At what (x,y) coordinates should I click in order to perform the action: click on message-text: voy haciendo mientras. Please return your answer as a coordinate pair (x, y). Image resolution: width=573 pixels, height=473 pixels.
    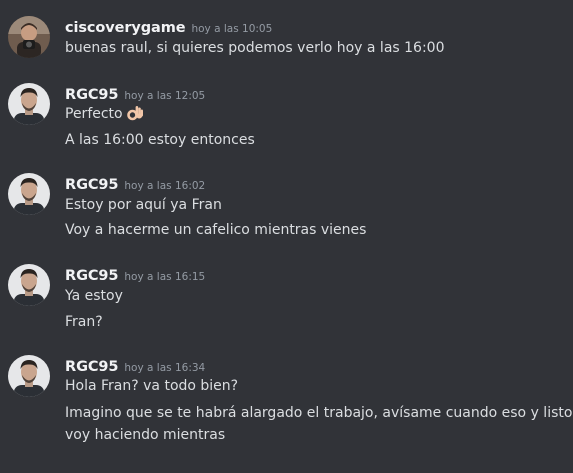
    Looking at the image, I should click on (145, 435).